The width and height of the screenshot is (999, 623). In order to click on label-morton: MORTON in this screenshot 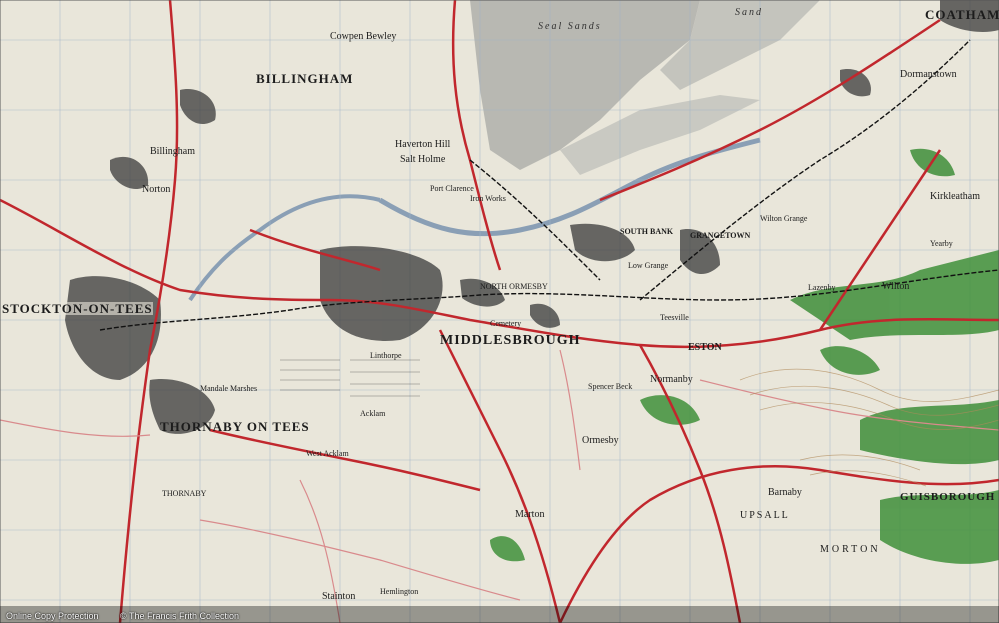, I will do `click(850, 549)`.